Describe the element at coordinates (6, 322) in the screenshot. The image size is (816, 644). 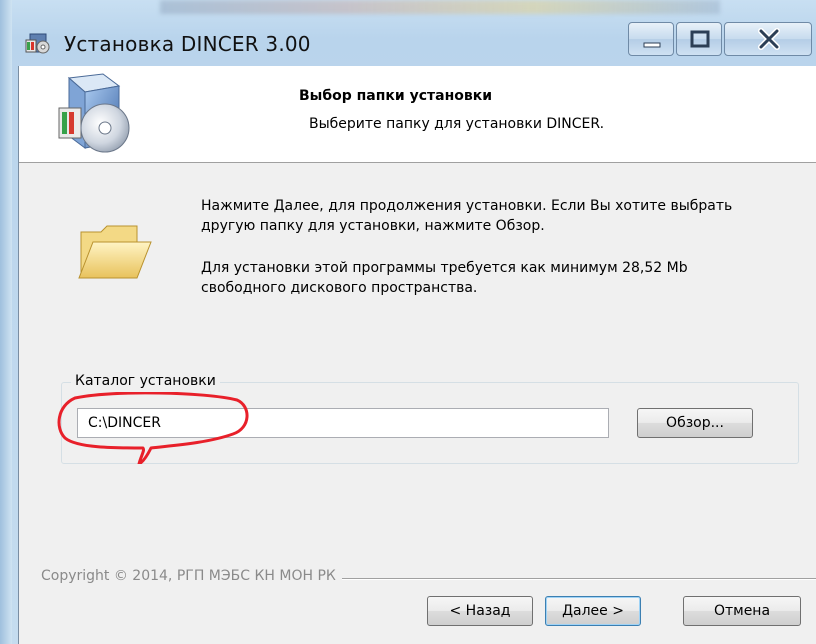
I see `window-frame-edge` at that location.